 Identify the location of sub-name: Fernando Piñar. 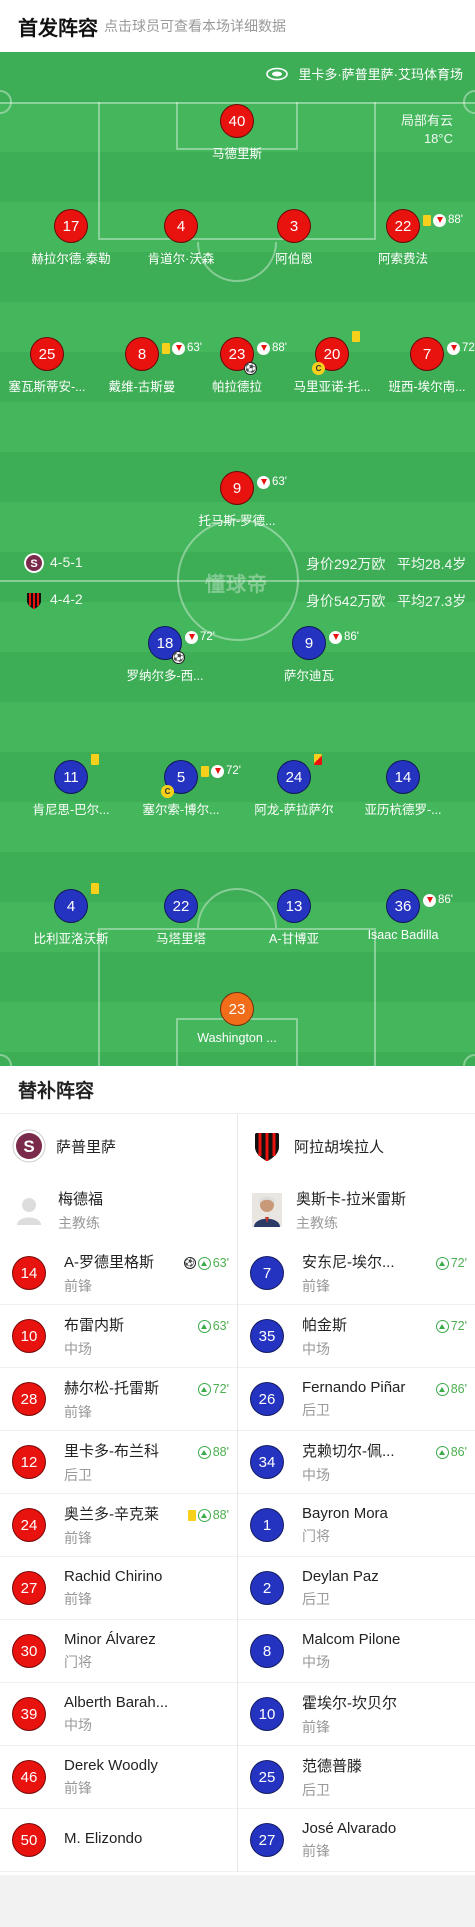
(354, 1387).